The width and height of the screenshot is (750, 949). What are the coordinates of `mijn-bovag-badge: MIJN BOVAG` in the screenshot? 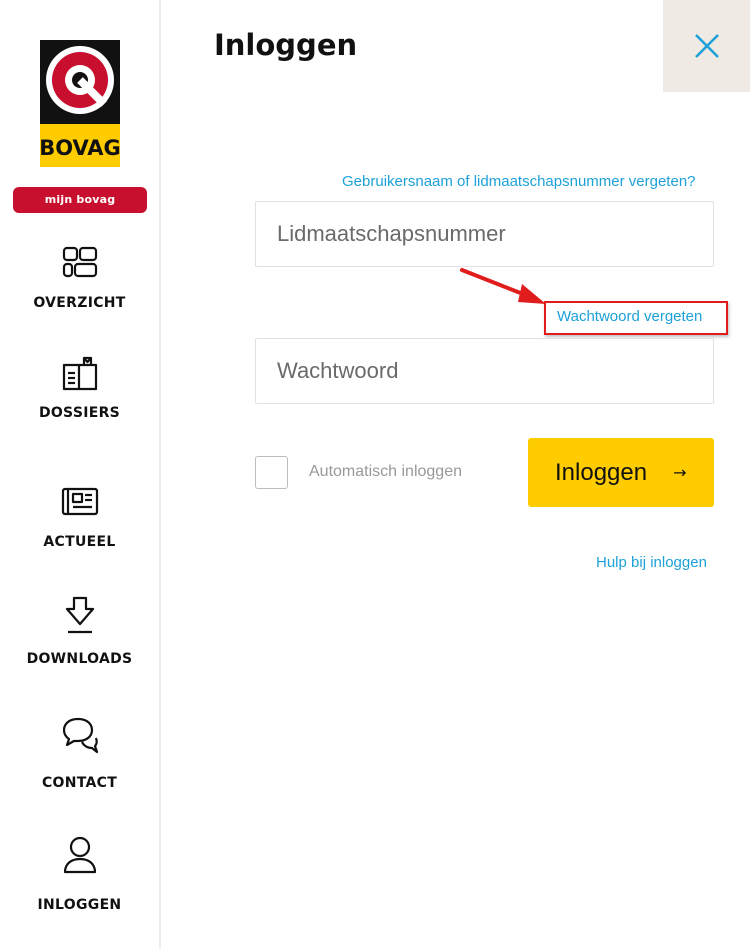 It's located at (80, 200).